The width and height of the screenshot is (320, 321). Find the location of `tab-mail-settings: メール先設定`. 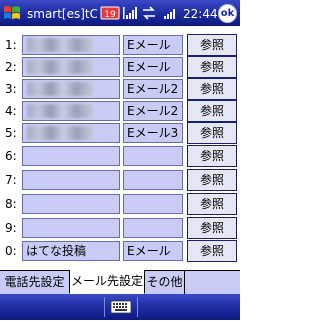

tab-mail-settings: メール先設定 is located at coordinates (107, 282).